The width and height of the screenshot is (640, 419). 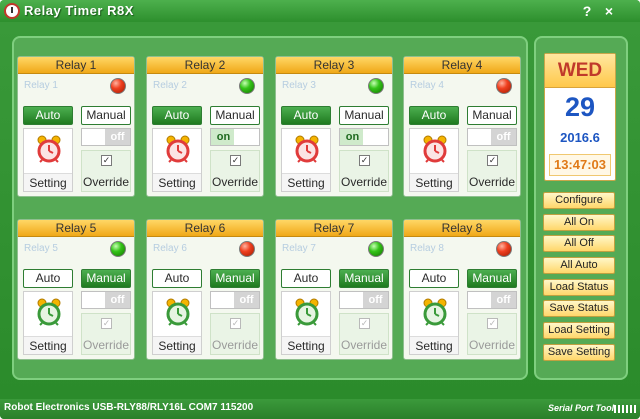 I want to click on time-display: 13:47:03, so click(x=580, y=165).